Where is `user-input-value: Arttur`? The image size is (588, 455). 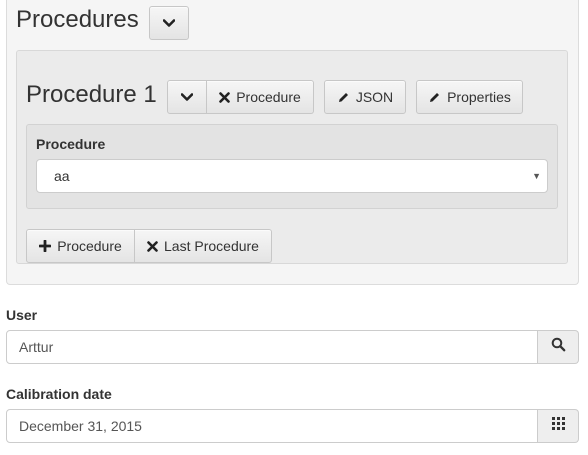 user-input-value: Arttur is located at coordinates (36, 347).